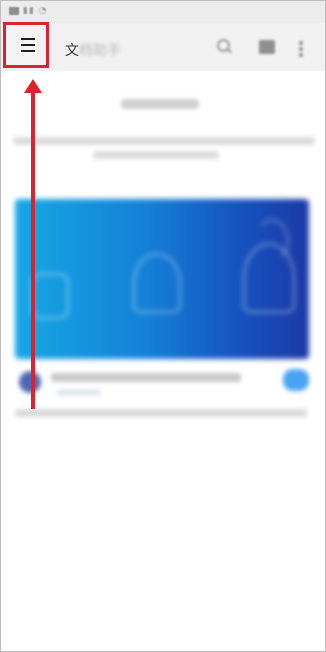  Describe the element at coordinates (30, 382) in the screenshot. I see `avatar` at that location.